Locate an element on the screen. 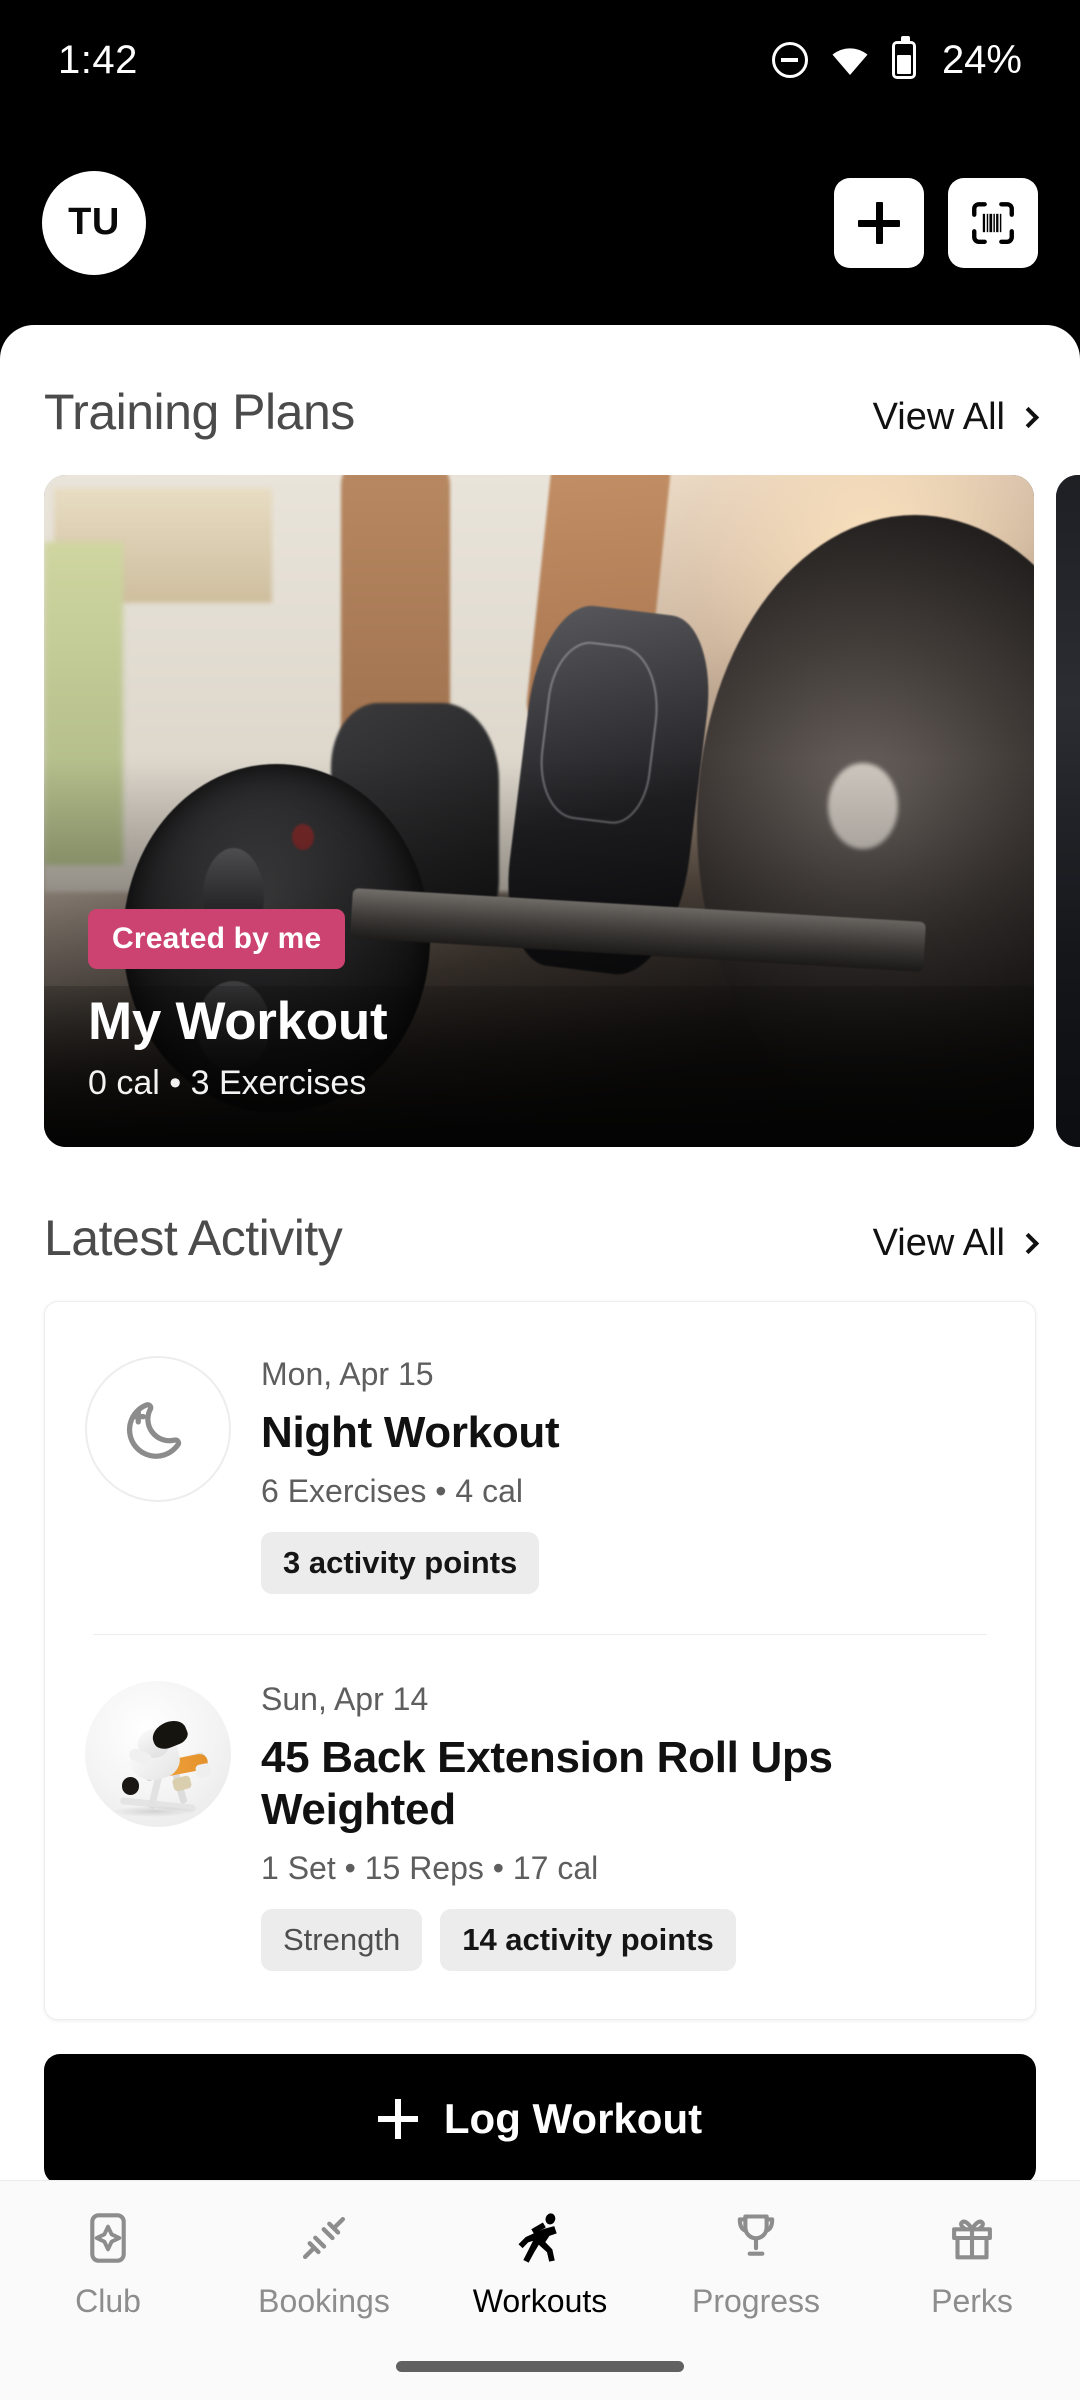 Image resolution: width=1080 pixels, height=2400 pixels. nav-label: Workouts is located at coordinates (540, 2301).